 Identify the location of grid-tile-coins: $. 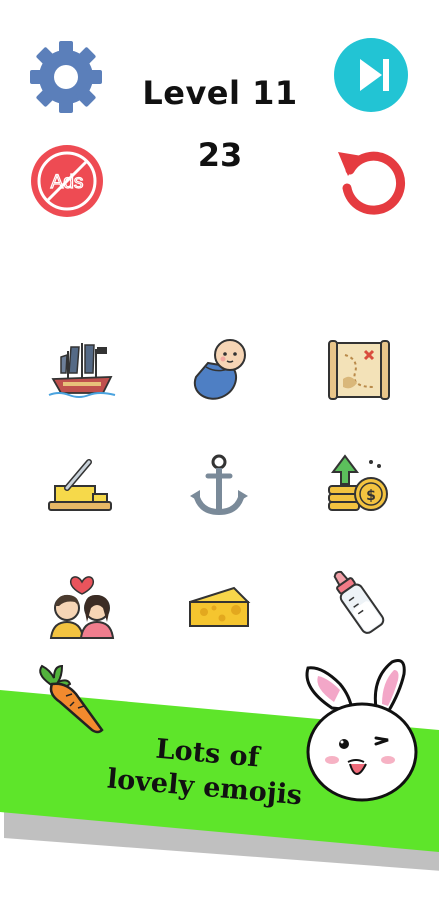
(358, 487).